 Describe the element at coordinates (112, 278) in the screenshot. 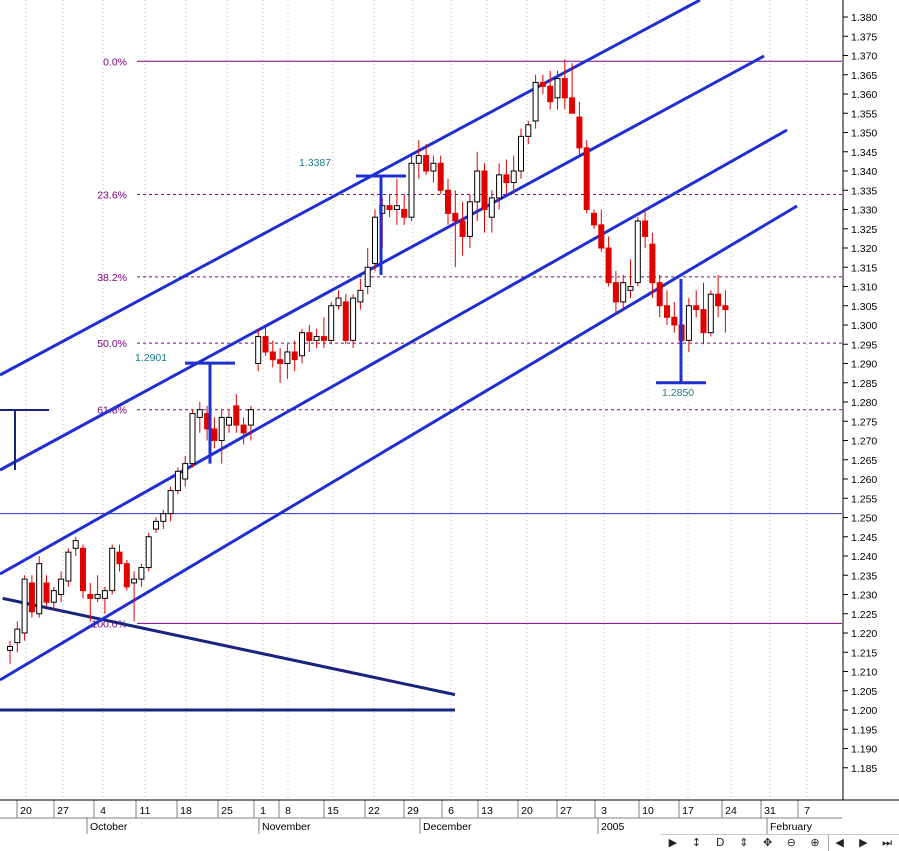

I see `fib-level-label: 38.2%` at that location.